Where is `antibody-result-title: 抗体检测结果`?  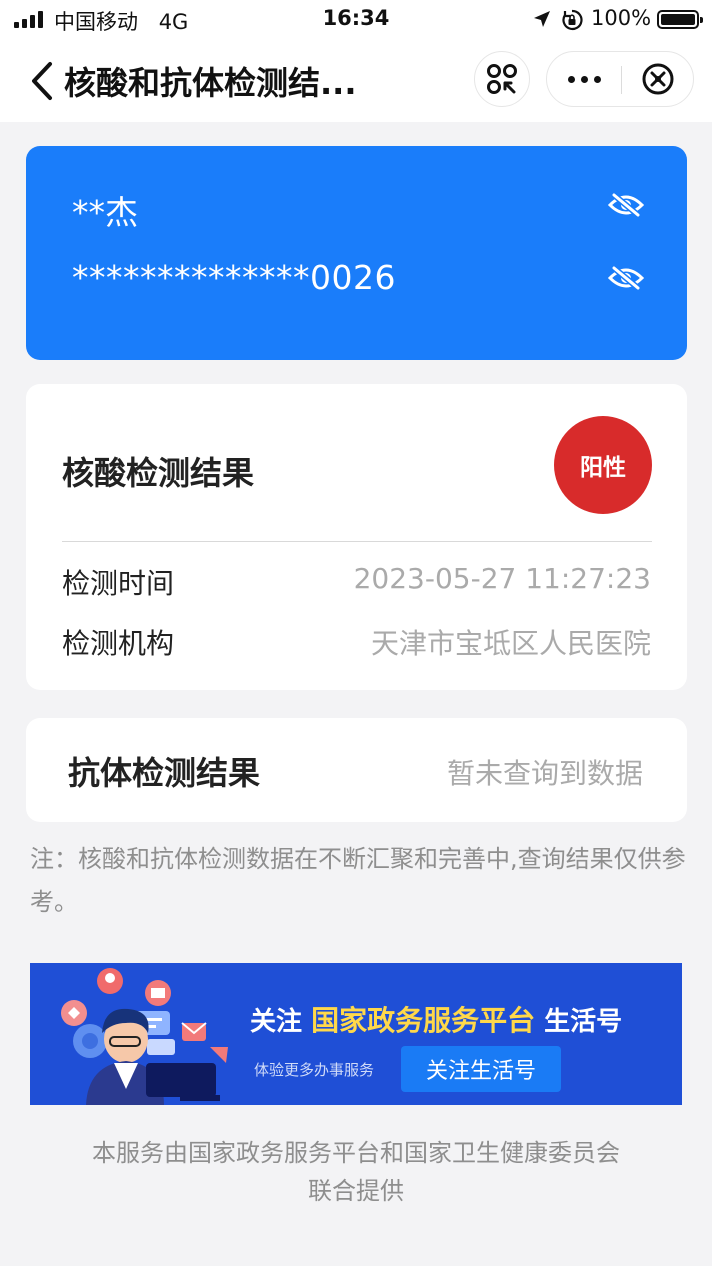
antibody-result-title: 抗体检测结果 is located at coordinates (164, 773).